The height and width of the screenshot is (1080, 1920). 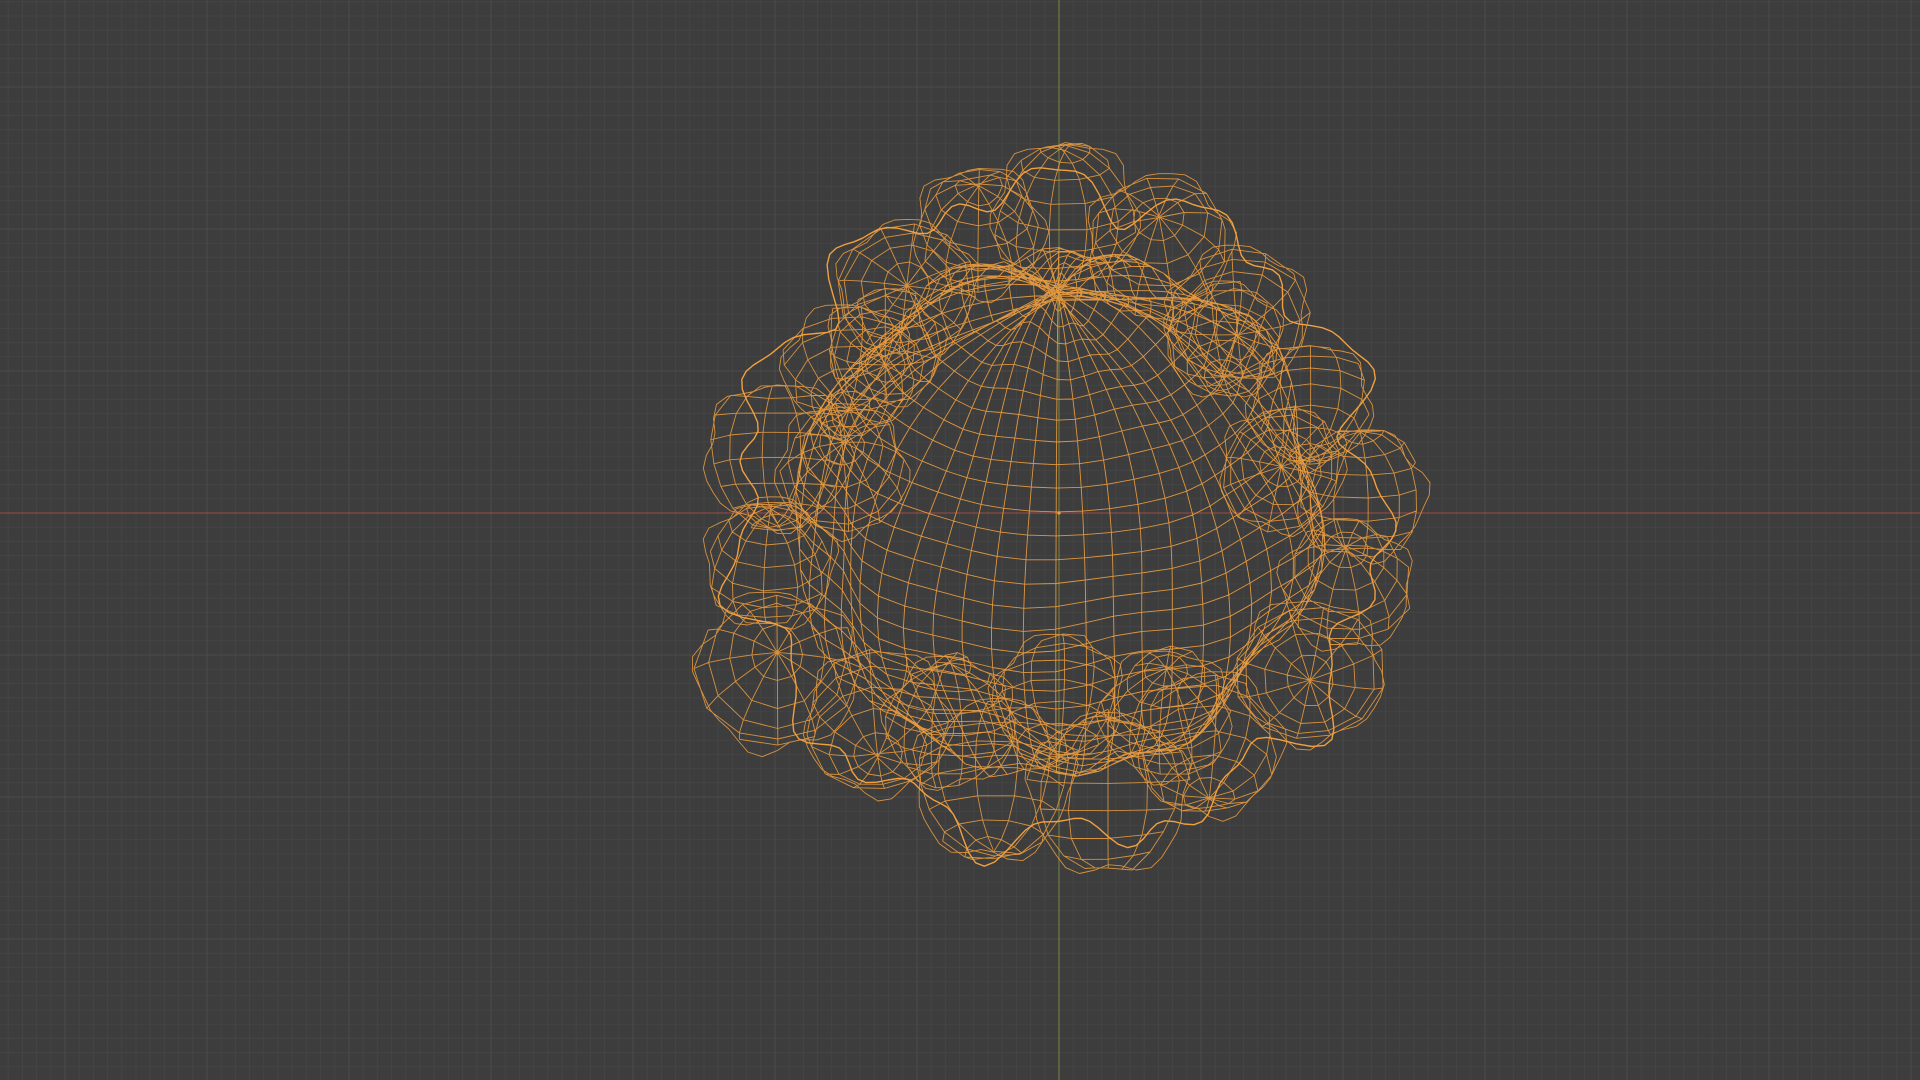 I want to click on object-origin-point, so click(x=1059, y=513).